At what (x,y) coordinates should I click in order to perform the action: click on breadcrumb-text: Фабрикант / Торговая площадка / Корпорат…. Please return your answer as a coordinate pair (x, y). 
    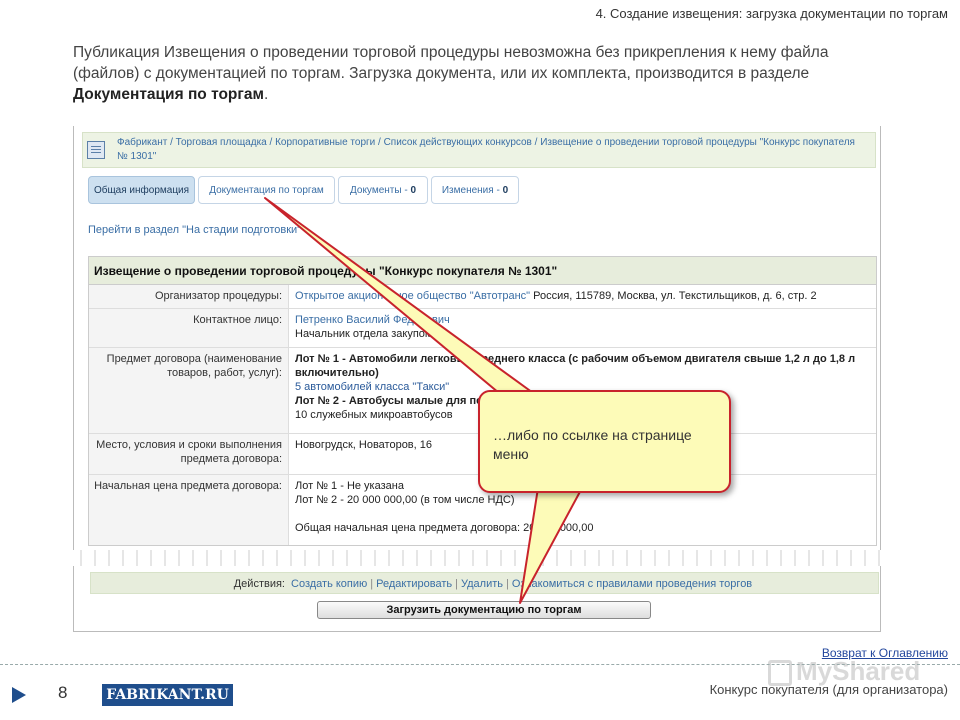
    Looking at the image, I should click on (487, 150).